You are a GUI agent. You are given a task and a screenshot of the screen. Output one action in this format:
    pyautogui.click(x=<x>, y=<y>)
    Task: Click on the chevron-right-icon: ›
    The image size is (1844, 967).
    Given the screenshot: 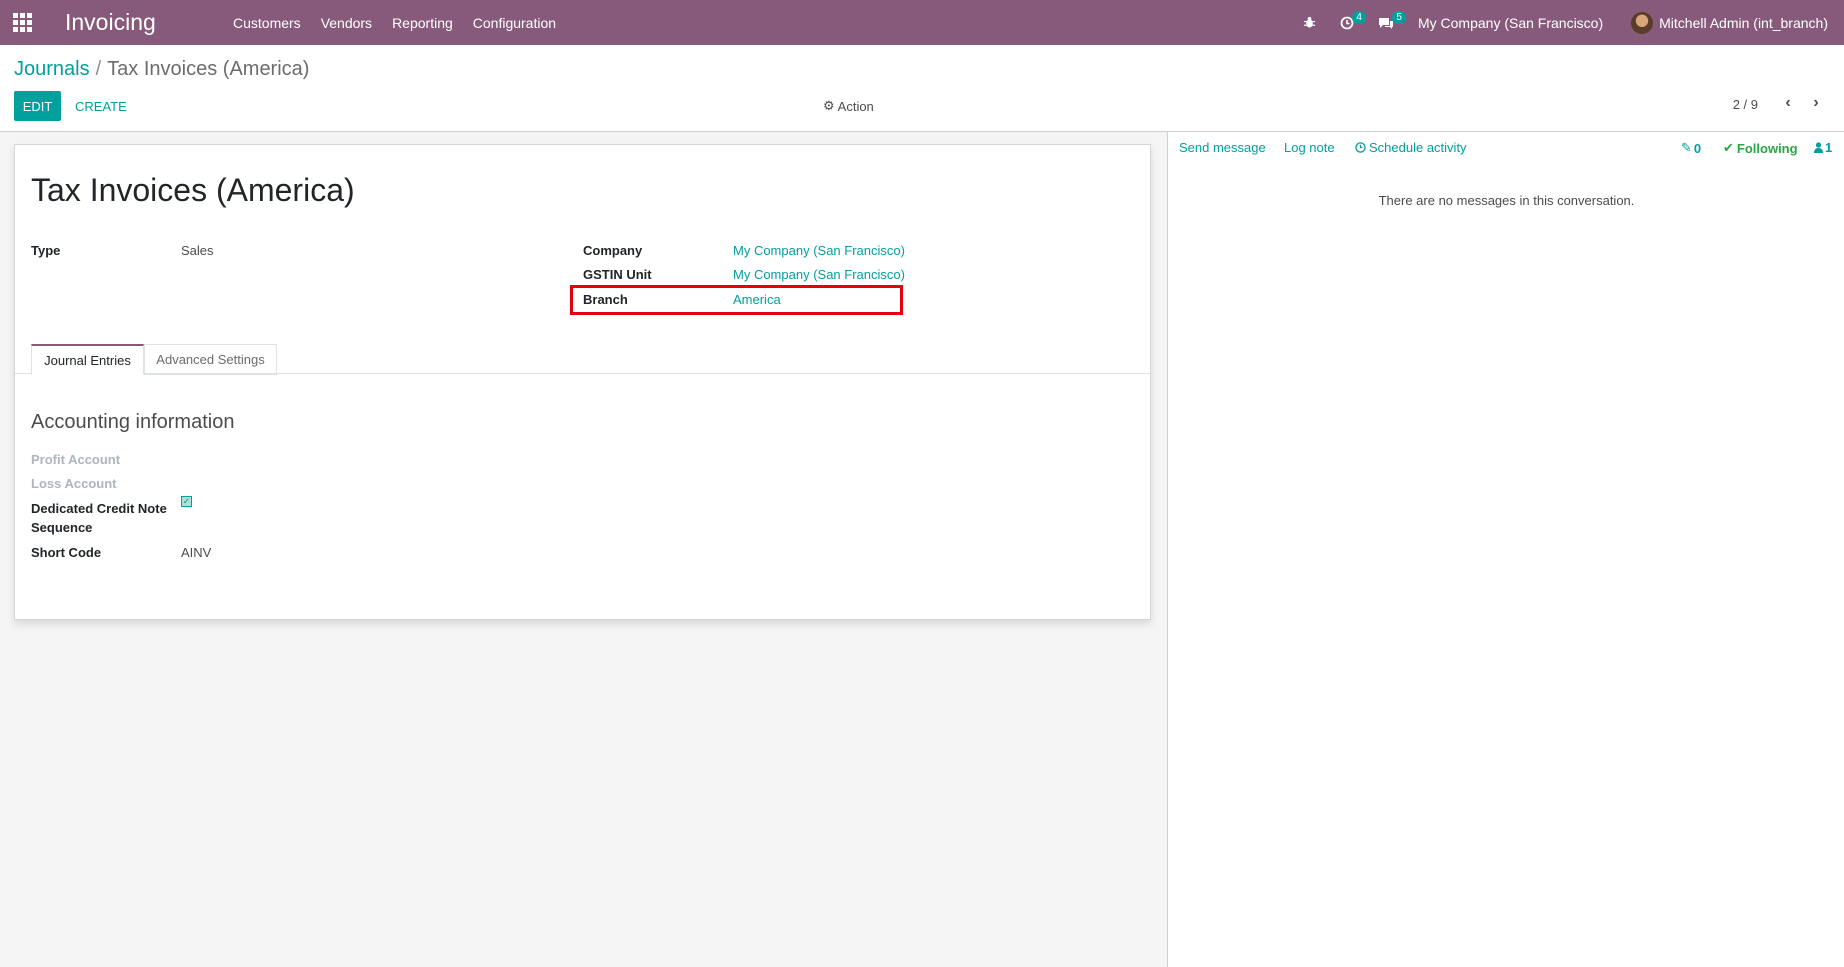 What is the action you would take?
    pyautogui.click(x=1816, y=103)
    